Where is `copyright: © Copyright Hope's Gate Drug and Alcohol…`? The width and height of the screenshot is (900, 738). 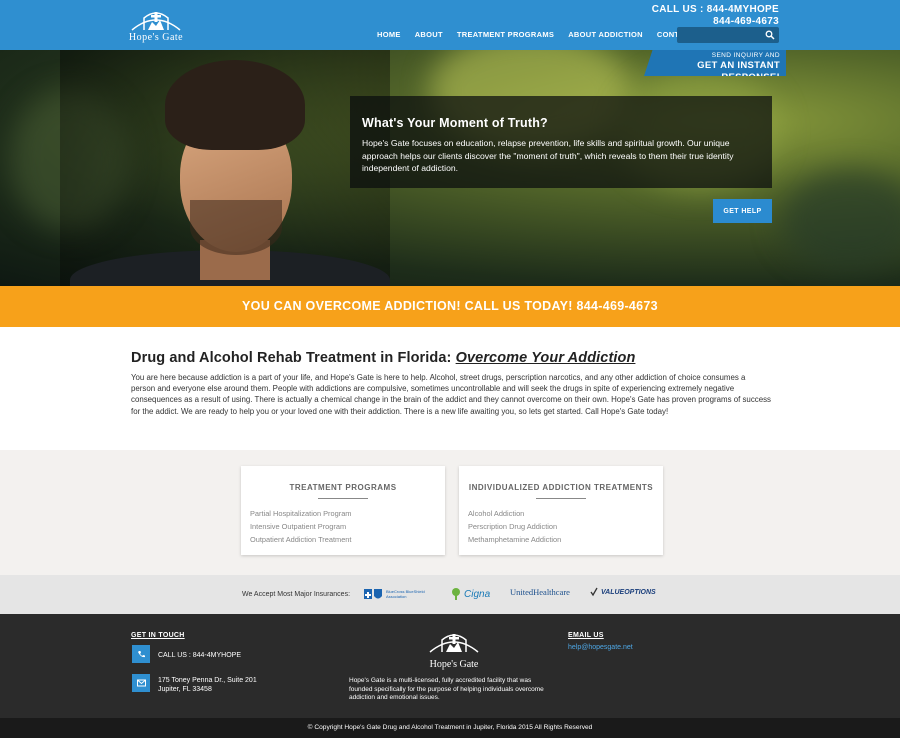
copyright: © Copyright Hope's Gate Drug and Alcohol… is located at coordinates (450, 728).